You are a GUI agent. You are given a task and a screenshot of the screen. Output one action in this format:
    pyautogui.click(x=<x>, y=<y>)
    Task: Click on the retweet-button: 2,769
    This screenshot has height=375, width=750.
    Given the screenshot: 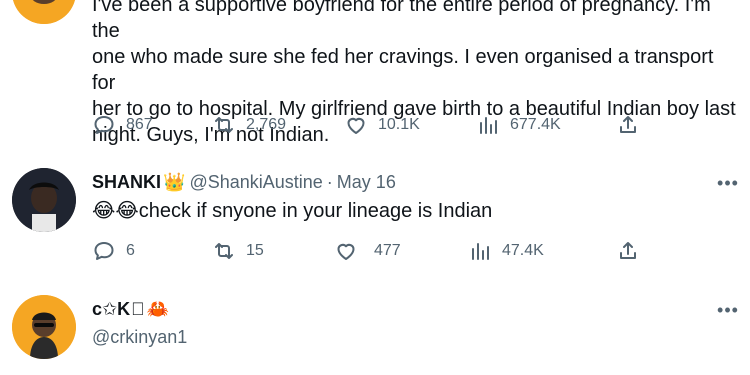 What is the action you would take?
    pyautogui.click(x=249, y=125)
    